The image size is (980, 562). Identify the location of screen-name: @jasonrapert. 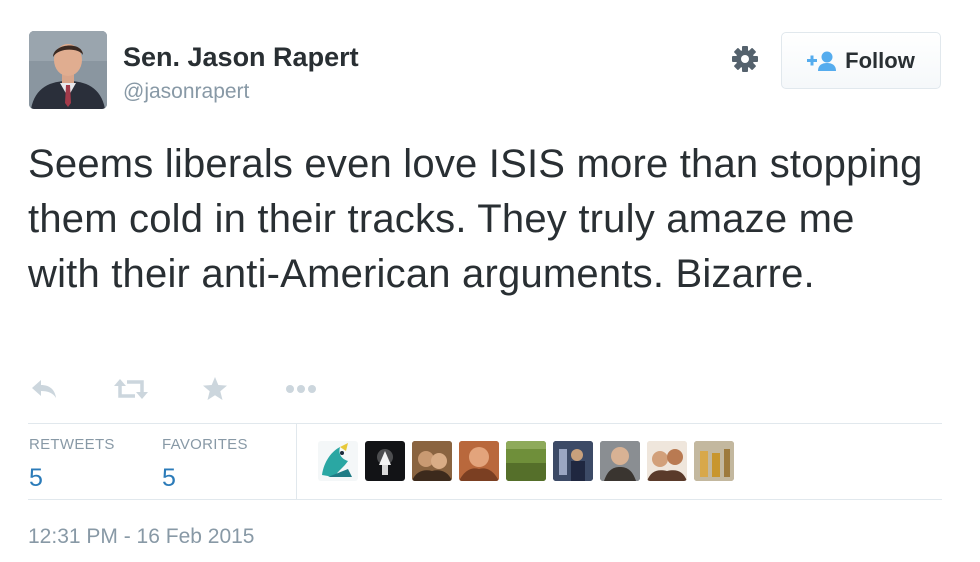
(186, 92).